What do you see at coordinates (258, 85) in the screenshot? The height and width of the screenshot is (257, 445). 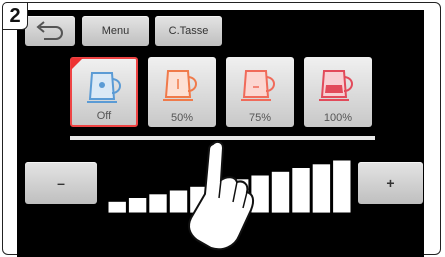 I see `cup-warmer-75-icon` at bounding box center [258, 85].